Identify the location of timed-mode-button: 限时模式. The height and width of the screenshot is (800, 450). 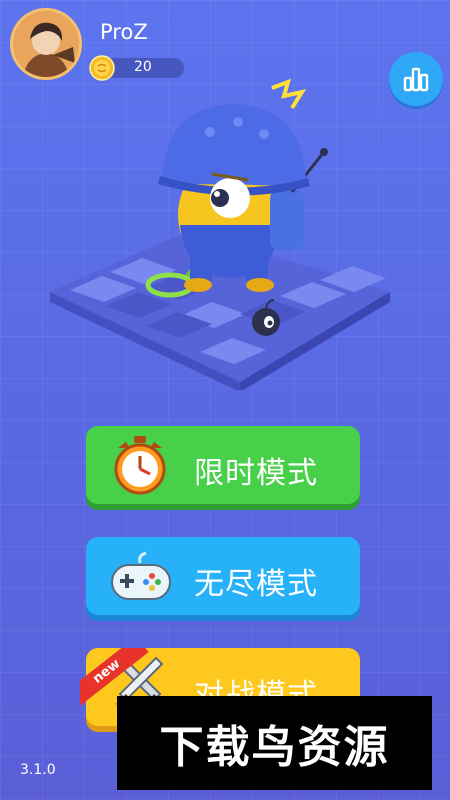
(223, 465).